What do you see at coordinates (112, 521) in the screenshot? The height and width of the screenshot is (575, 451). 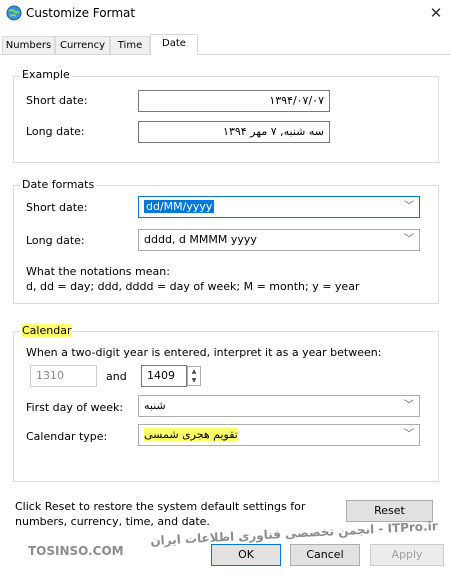 I see `reset-info-line-2: numbers, currency, time, and date.` at bounding box center [112, 521].